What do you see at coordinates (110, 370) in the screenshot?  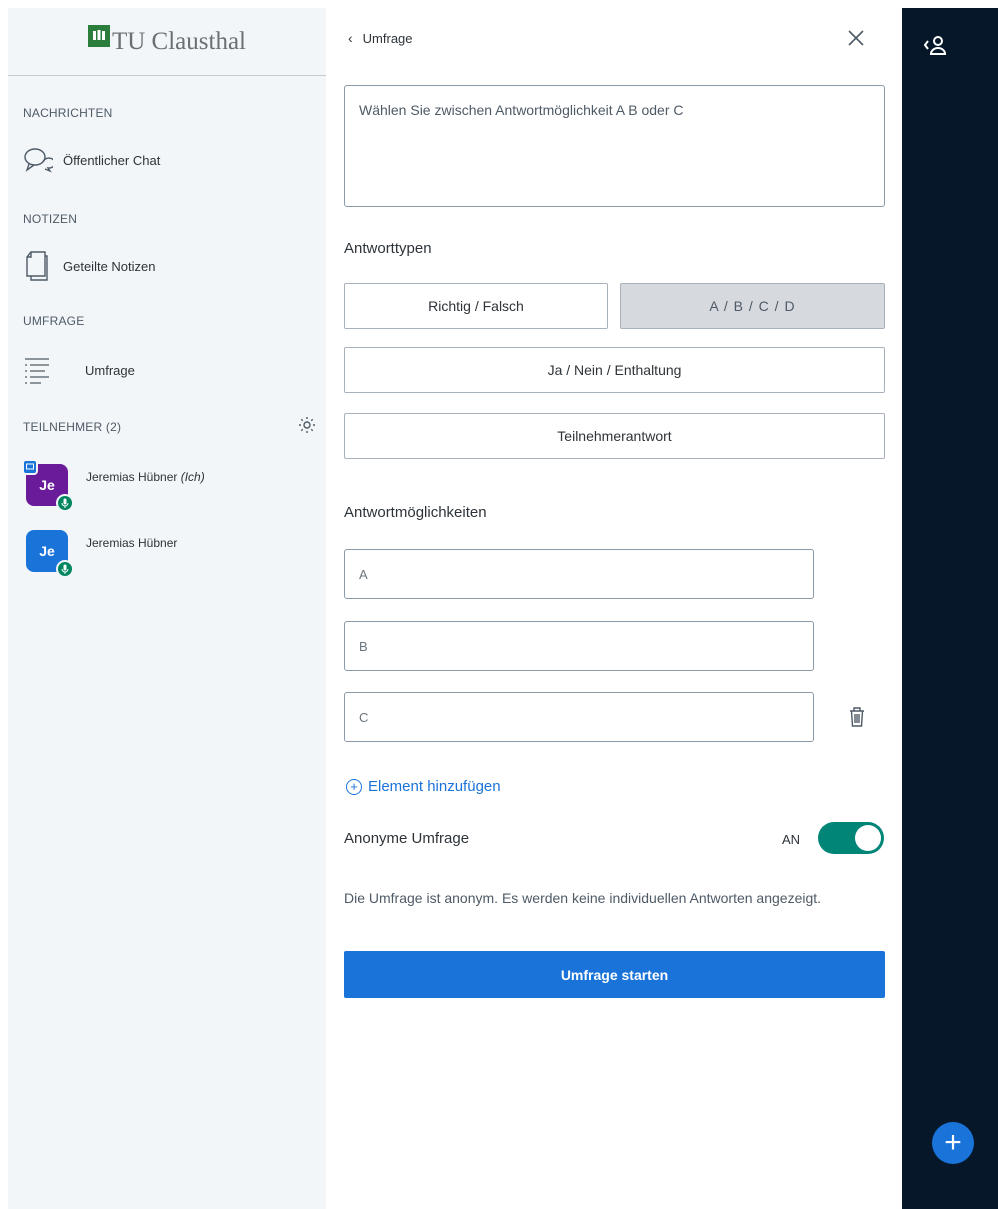 I see `sidebar-item-label: Umfrage` at bounding box center [110, 370].